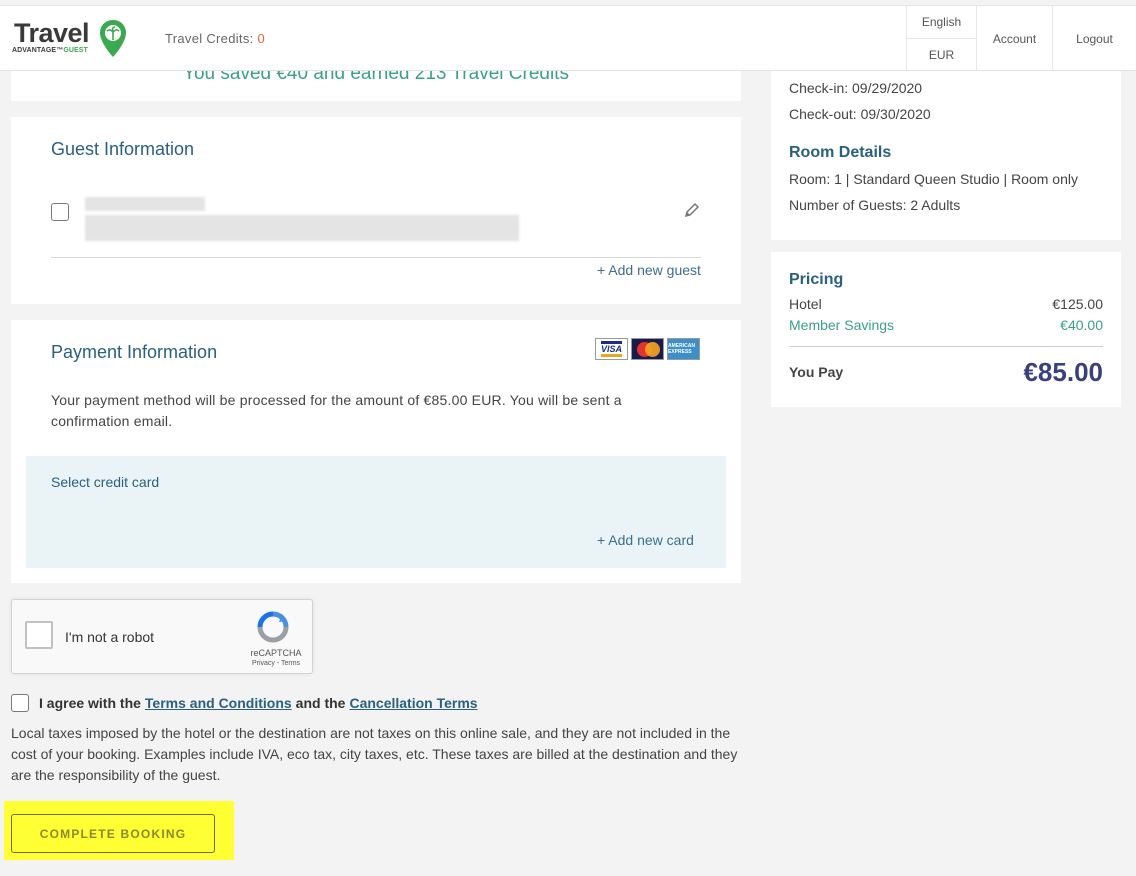 This screenshot has width=1136, height=876. I want to click on guest-divider, so click(376, 257).